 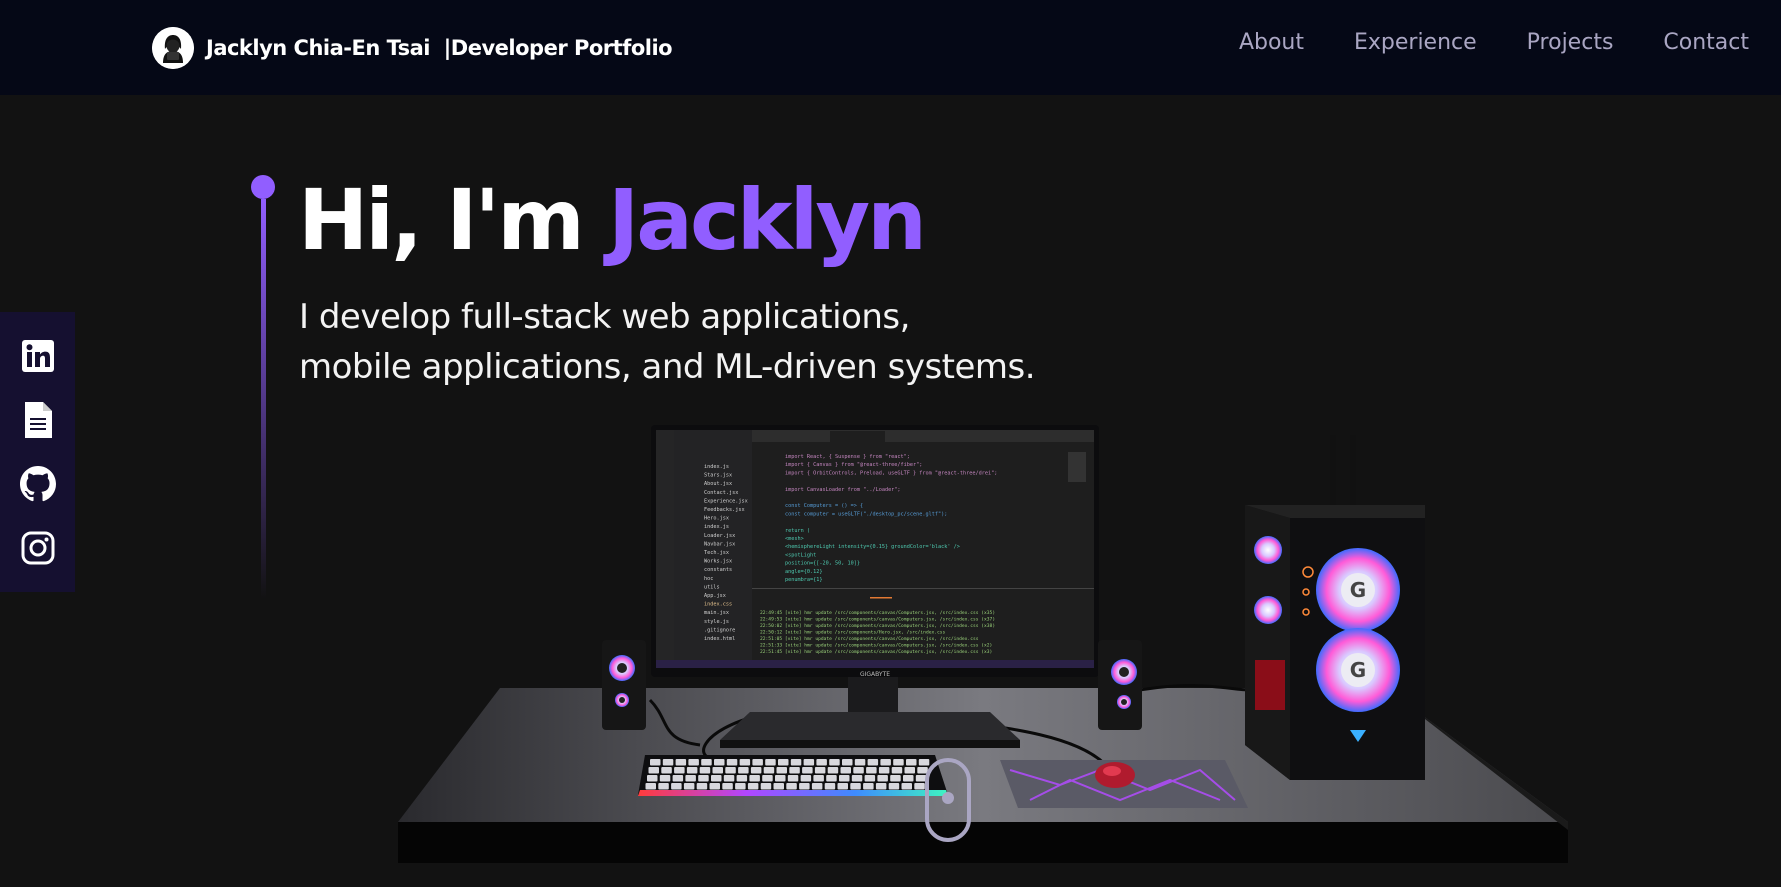 What do you see at coordinates (38, 484) in the screenshot?
I see `github-link` at bounding box center [38, 484].